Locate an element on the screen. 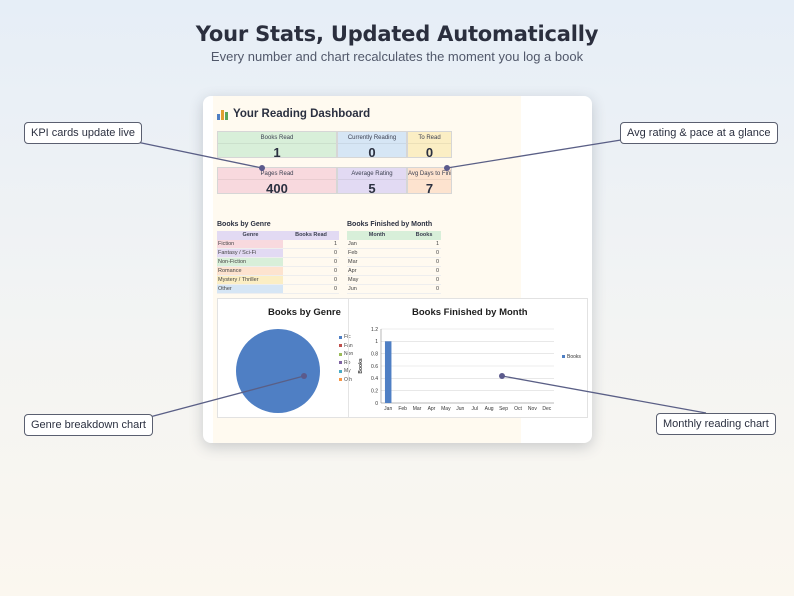  callout-avg-rating: Avg rating & pace at a glance is located at coordinates (699, 133).